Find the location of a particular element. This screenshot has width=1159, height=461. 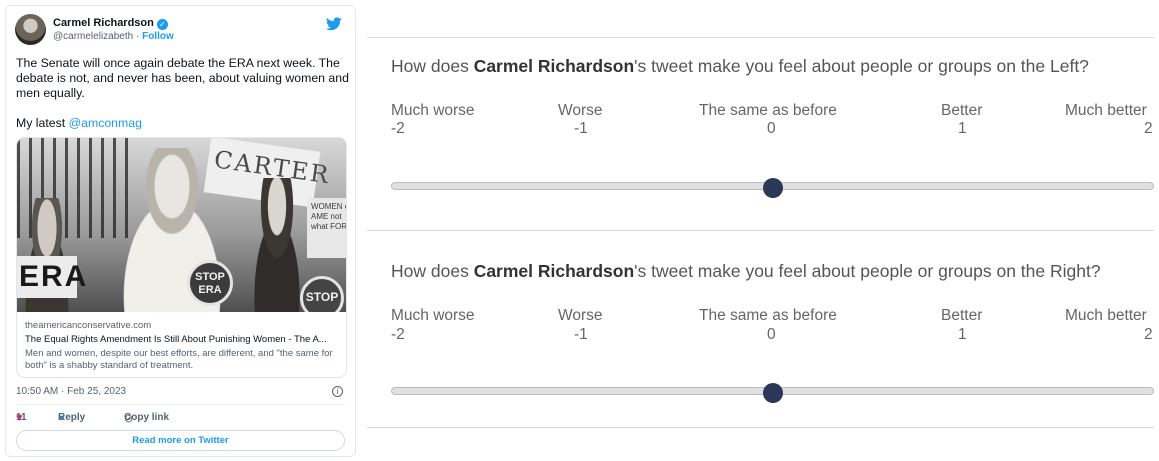

mention-link: @amconmag is located at coordinates (105, 123).